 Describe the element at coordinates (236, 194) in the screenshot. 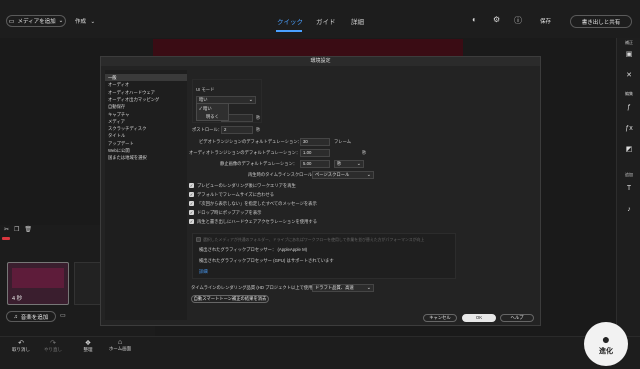

I see `checkbox-scale-to-frame-label: デフォルトでフレームサイズに合わせる` at that location.